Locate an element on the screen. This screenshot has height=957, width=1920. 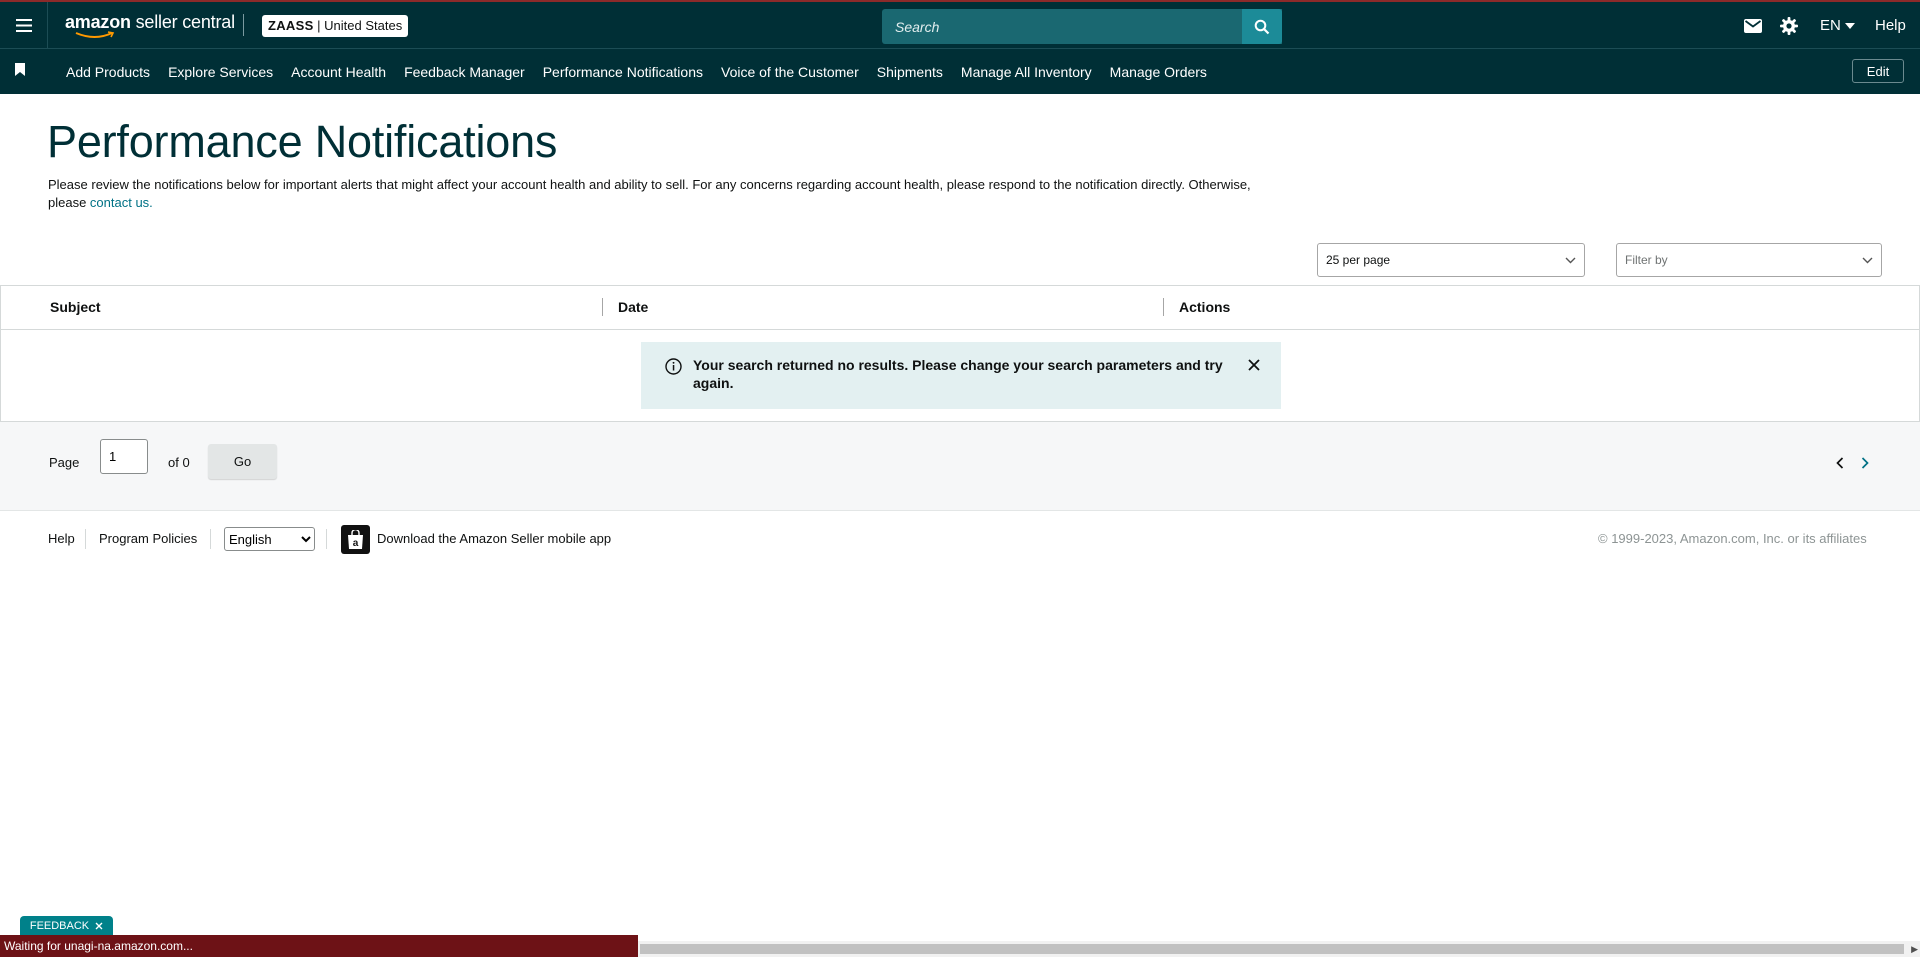
store-switcher: ZAASS | United States is located at coordinates (335, 26).